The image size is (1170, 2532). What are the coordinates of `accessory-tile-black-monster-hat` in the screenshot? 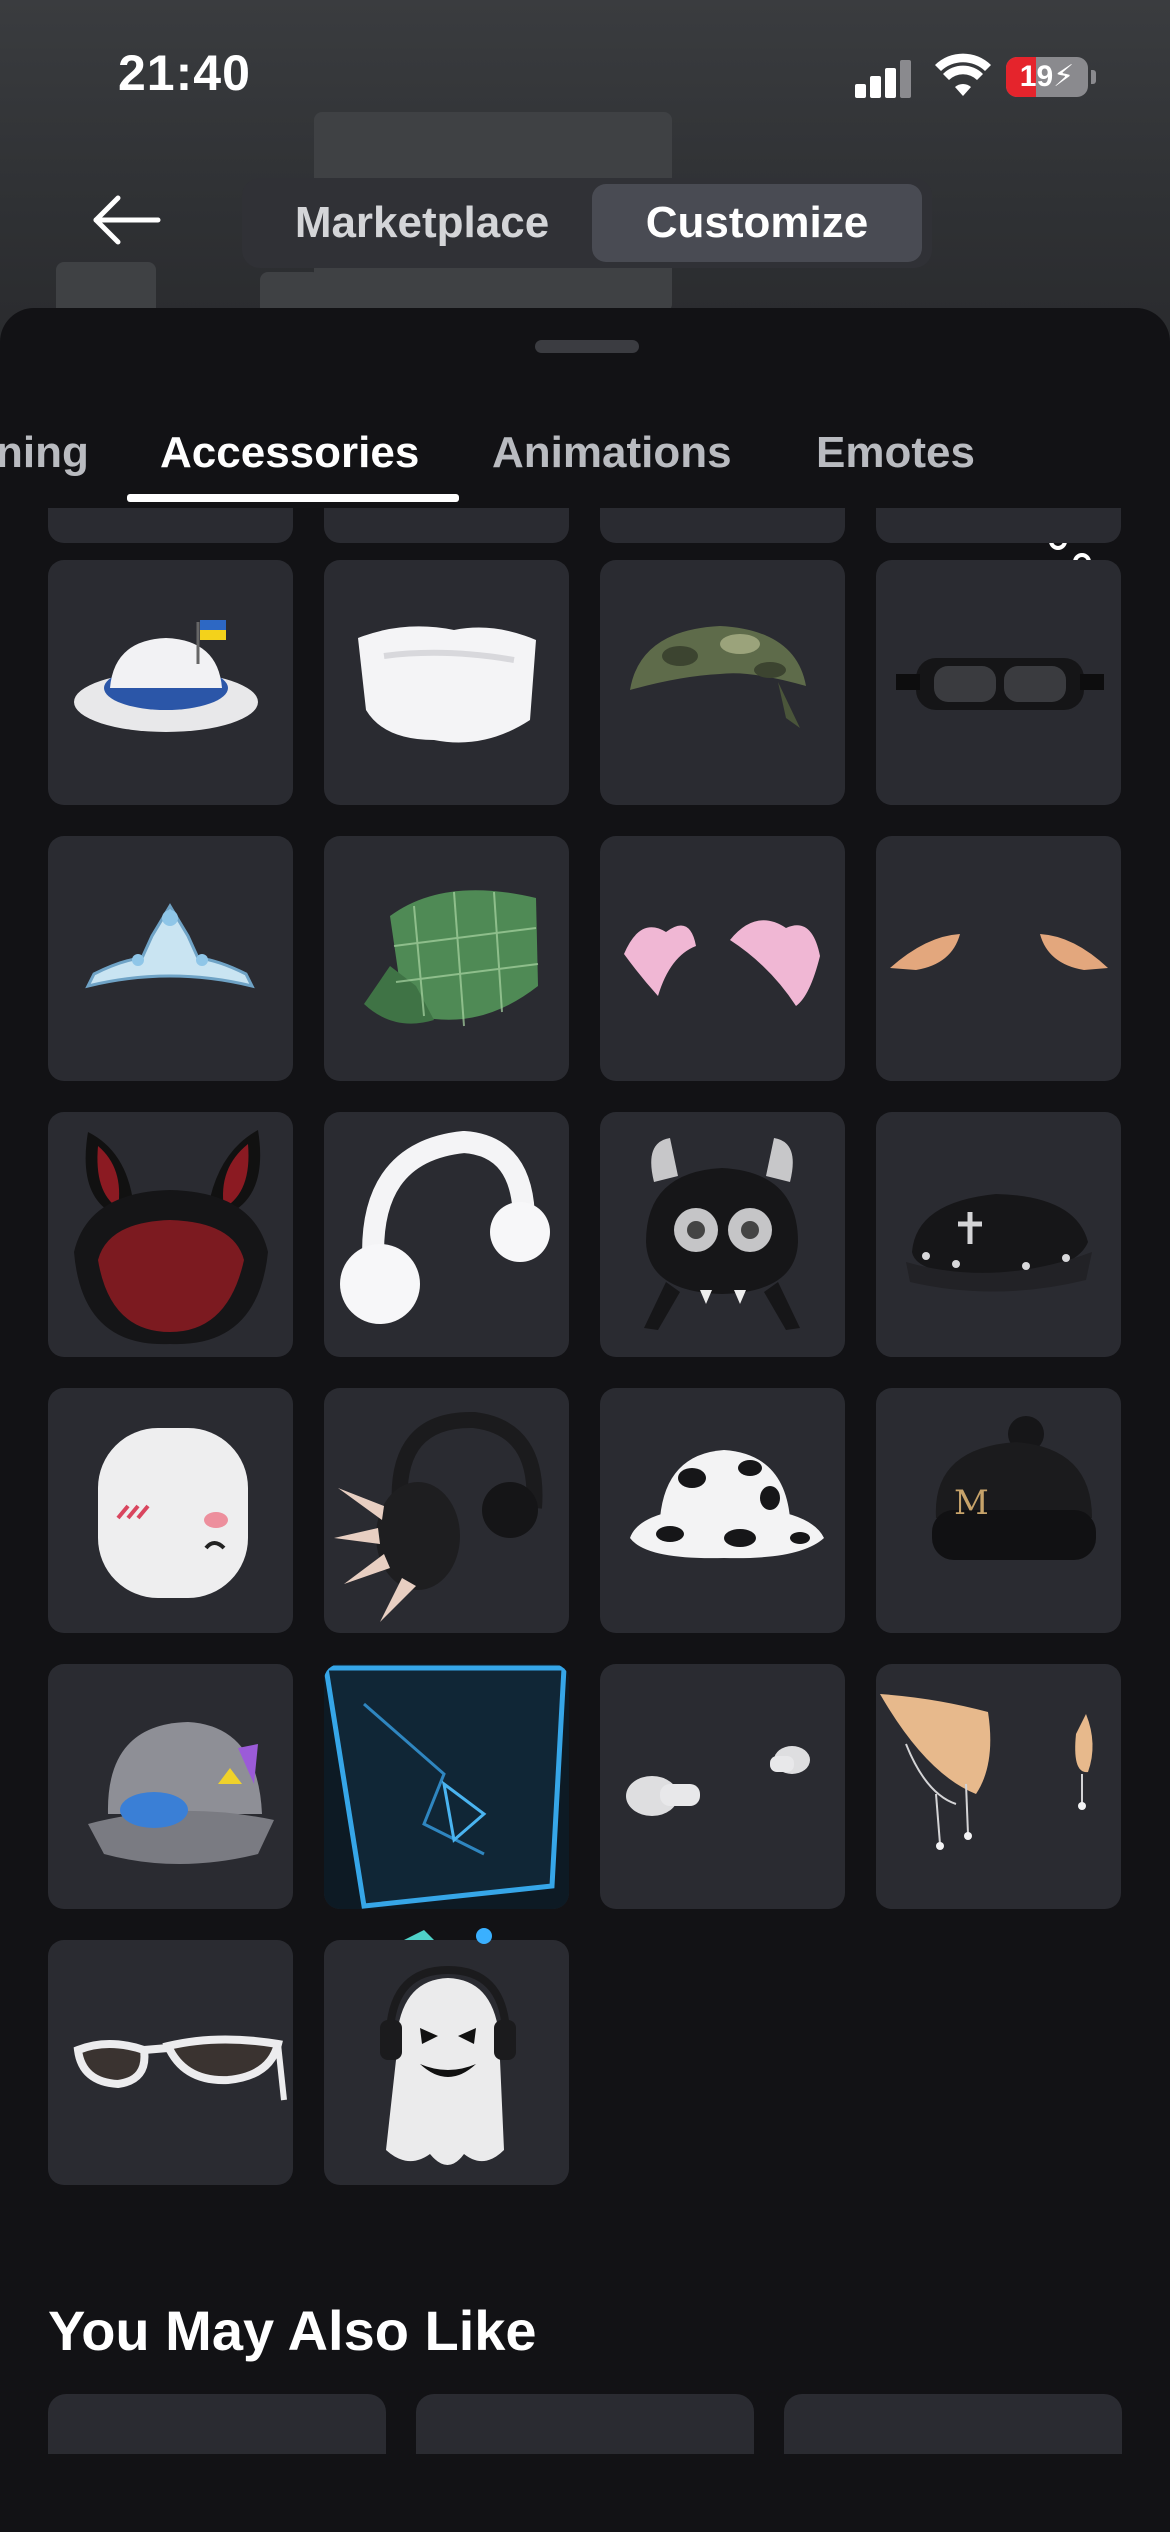 It's located at (722, 1234).